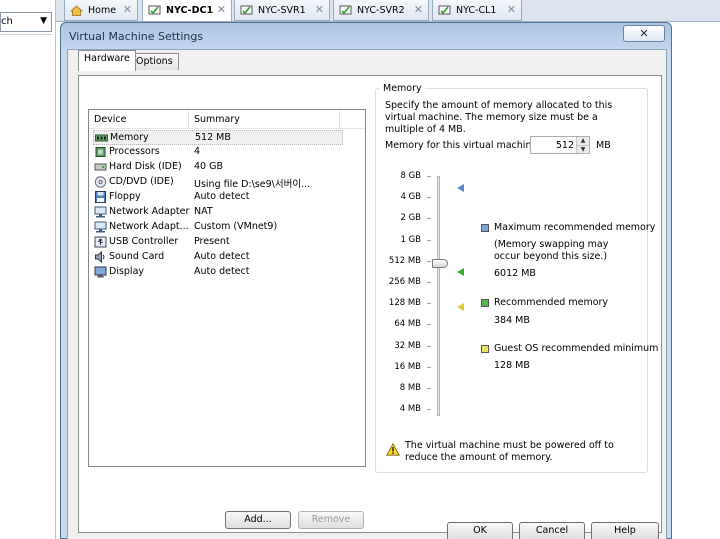 Image resolution: width=720 pixels, height=539 pixels. I want to click on memory-group-label: Memory, so click(402, 88).